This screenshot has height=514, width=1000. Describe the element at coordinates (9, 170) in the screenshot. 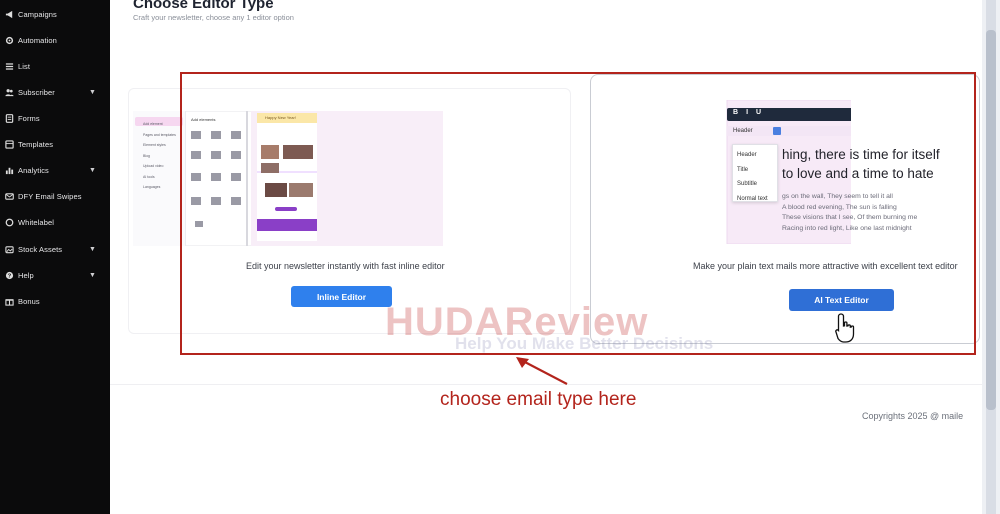

I see `chart-icon` at that location.